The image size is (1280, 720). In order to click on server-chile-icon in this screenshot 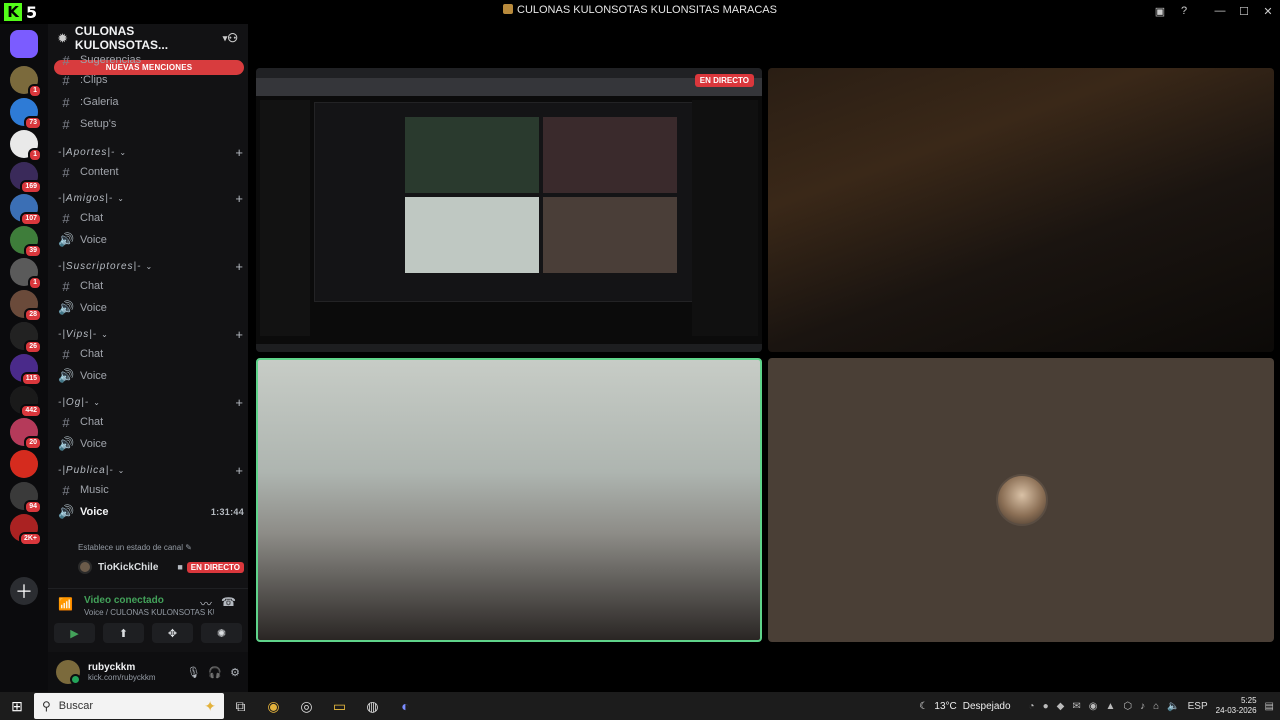, I will do `click(24, 464)`.